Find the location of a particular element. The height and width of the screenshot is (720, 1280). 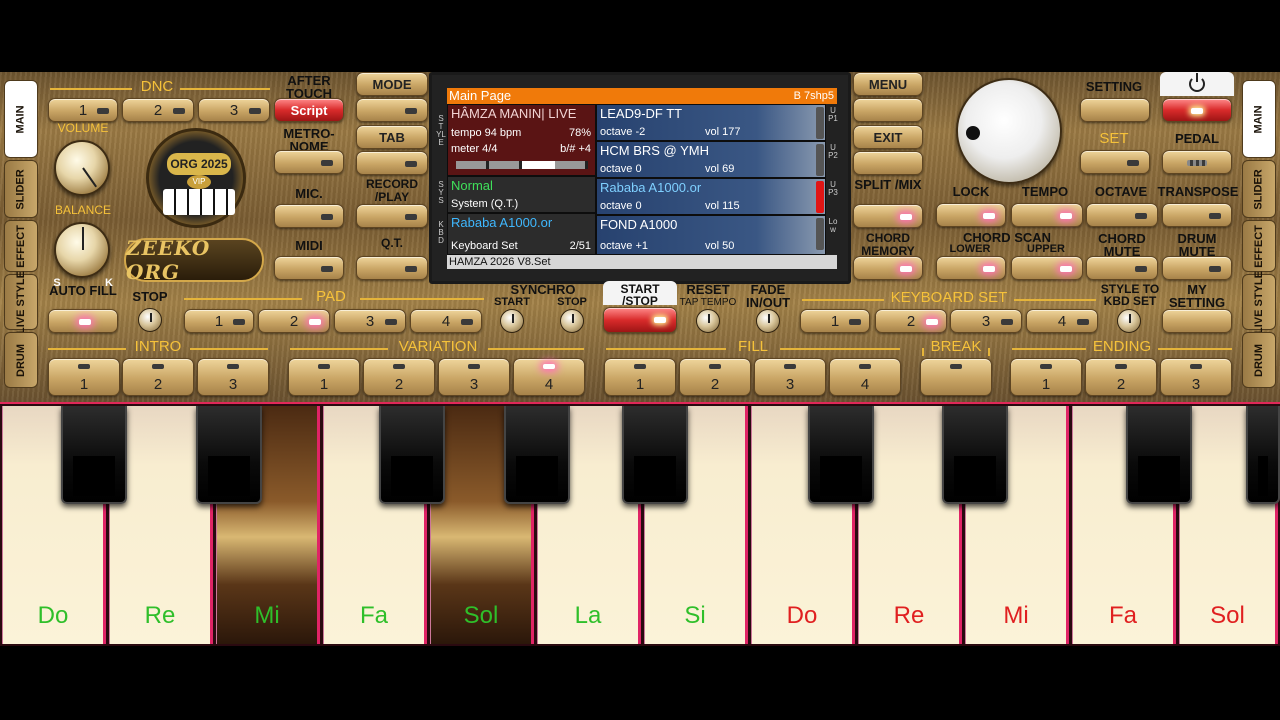

menu-select-button is located at coordinates (888, 110).